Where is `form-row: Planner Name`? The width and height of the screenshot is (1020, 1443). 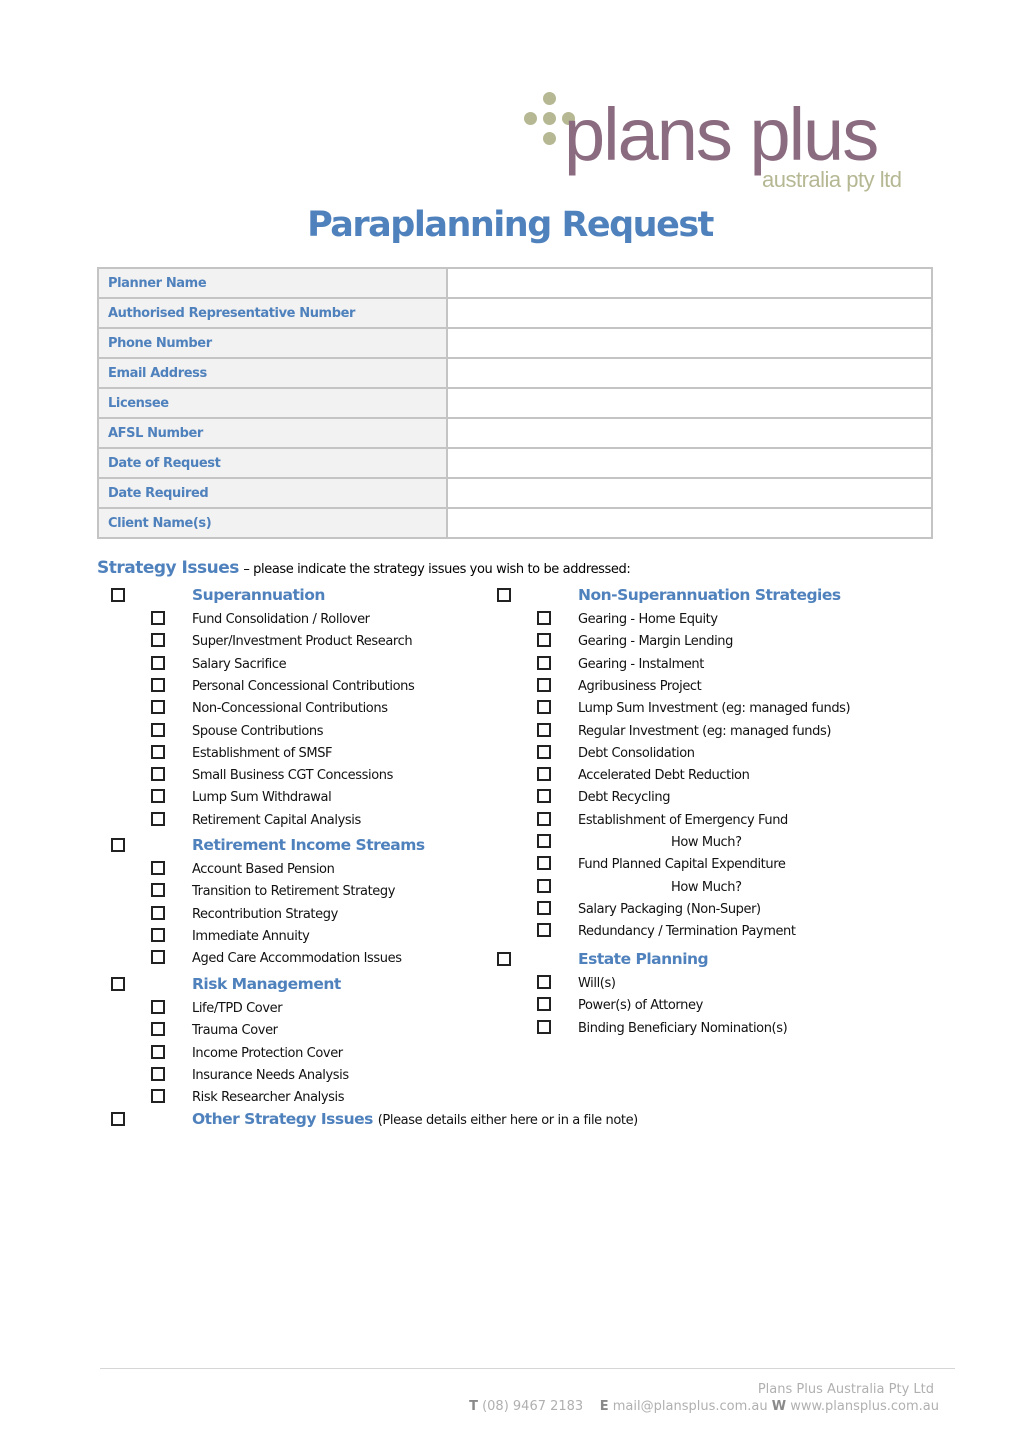 form-row: Planner Name is located at coordinates (516, 283).